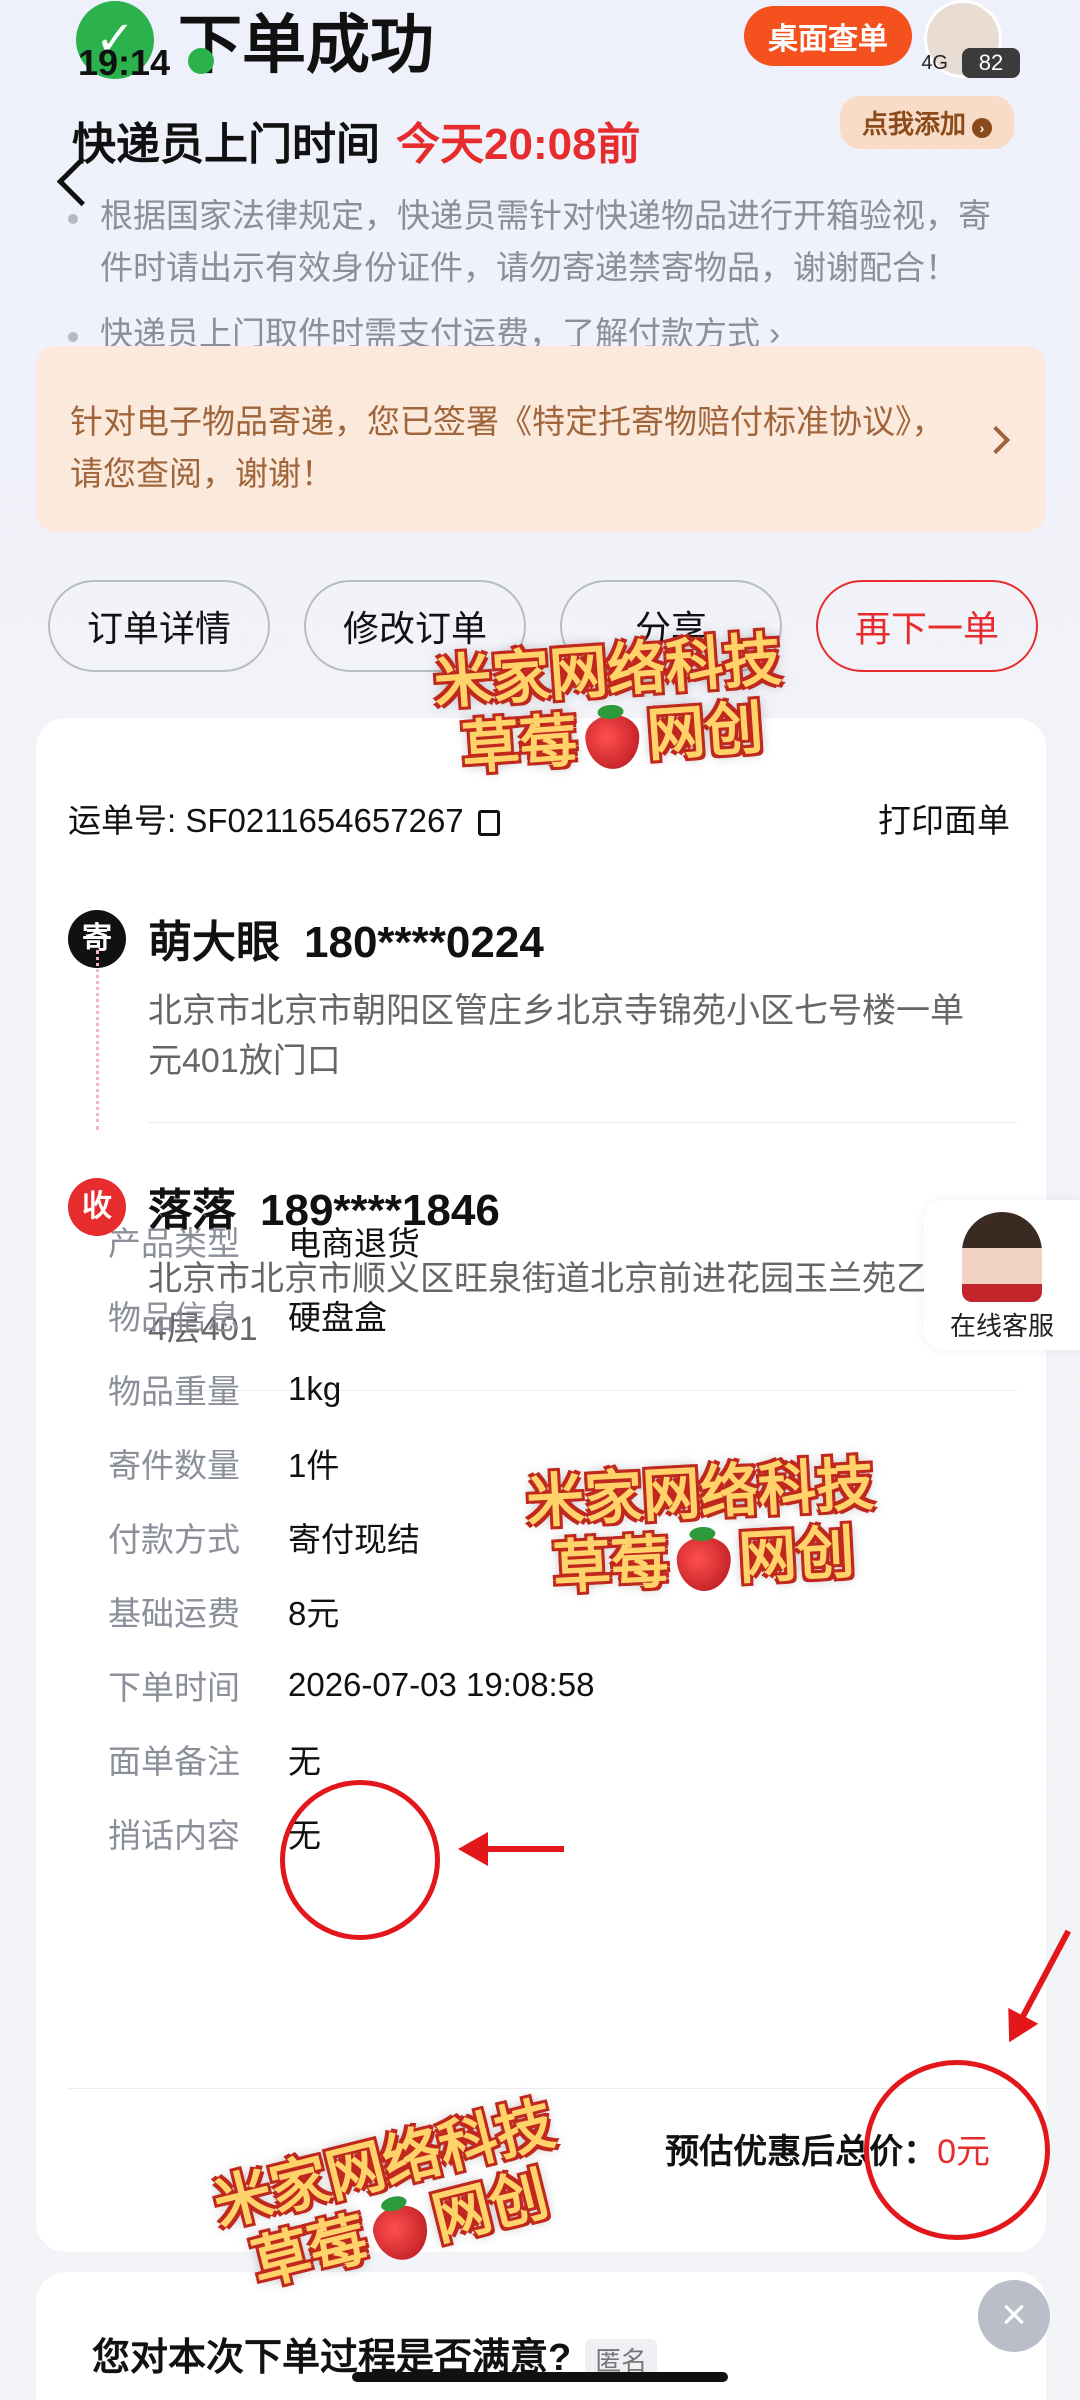  What do you see at coordinates (488, 823) in the screenshot?
I see `copy-icon` at bounding box center [488, 823].